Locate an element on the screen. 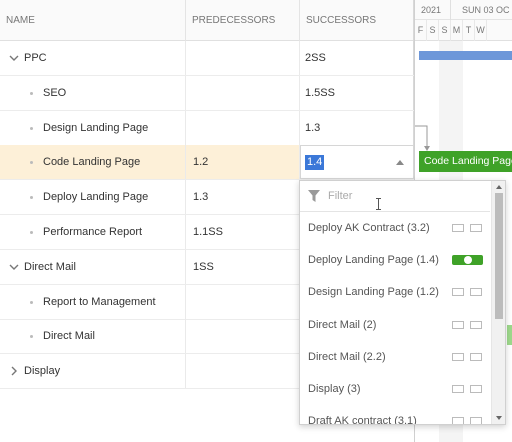 The image size is (512, 442). toggle-knob is located at coordinates (468, 260).